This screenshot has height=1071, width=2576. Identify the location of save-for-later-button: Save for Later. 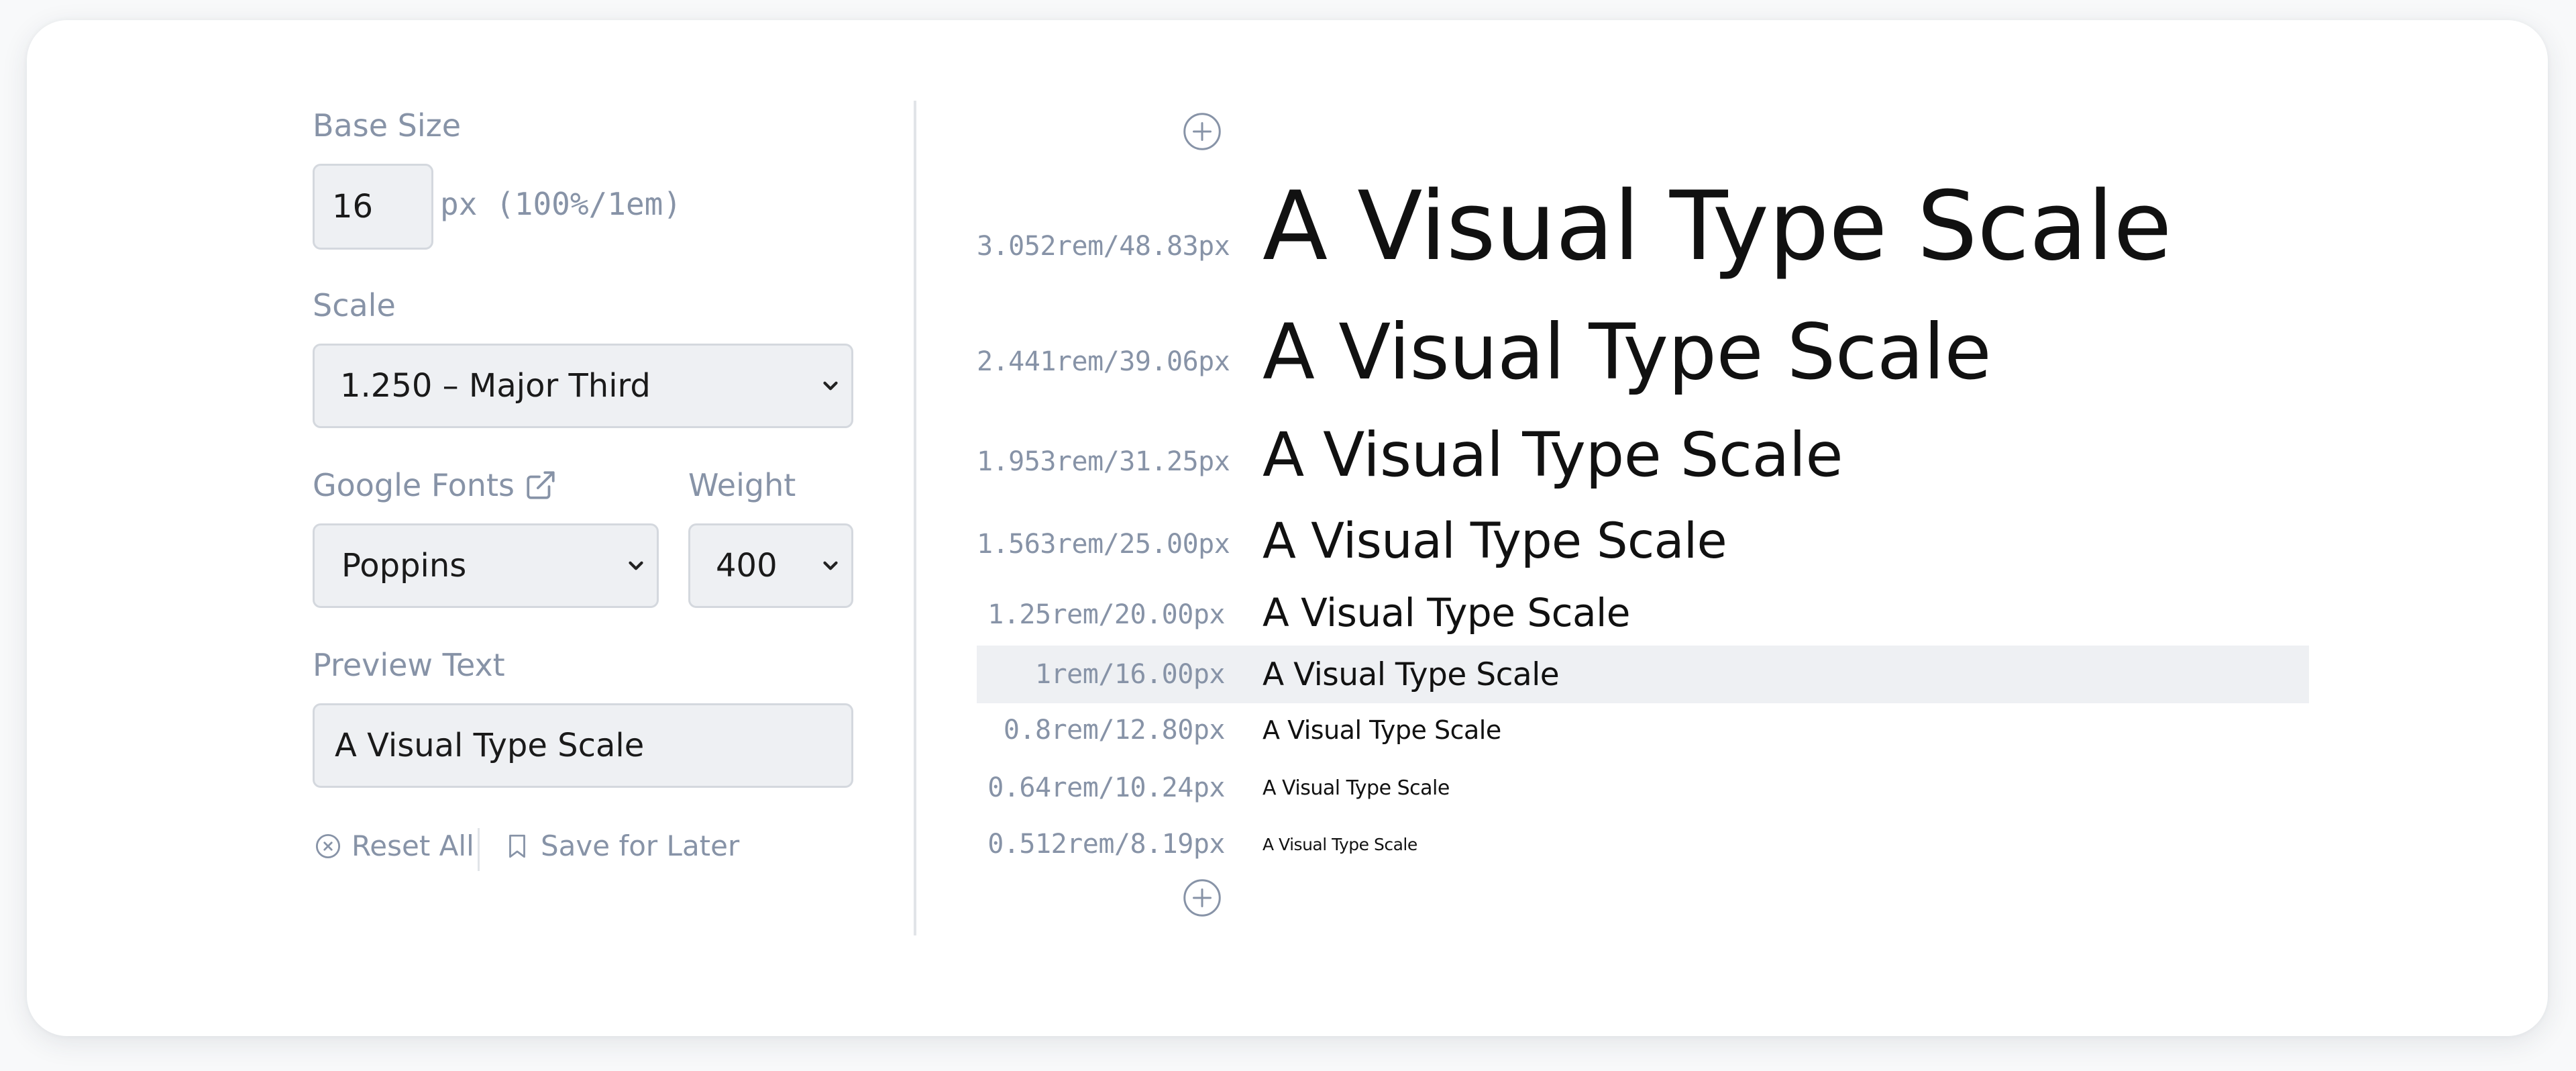
(621, 845).